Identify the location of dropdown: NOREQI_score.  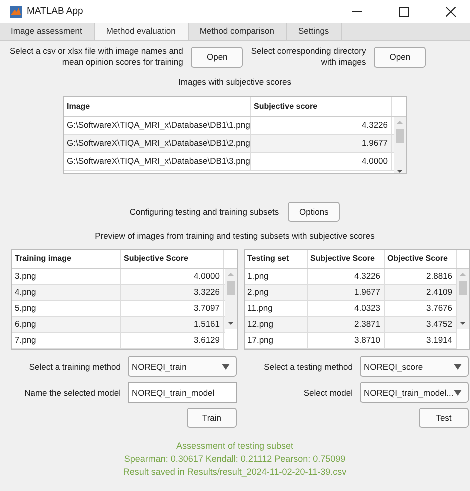
(414, 366).